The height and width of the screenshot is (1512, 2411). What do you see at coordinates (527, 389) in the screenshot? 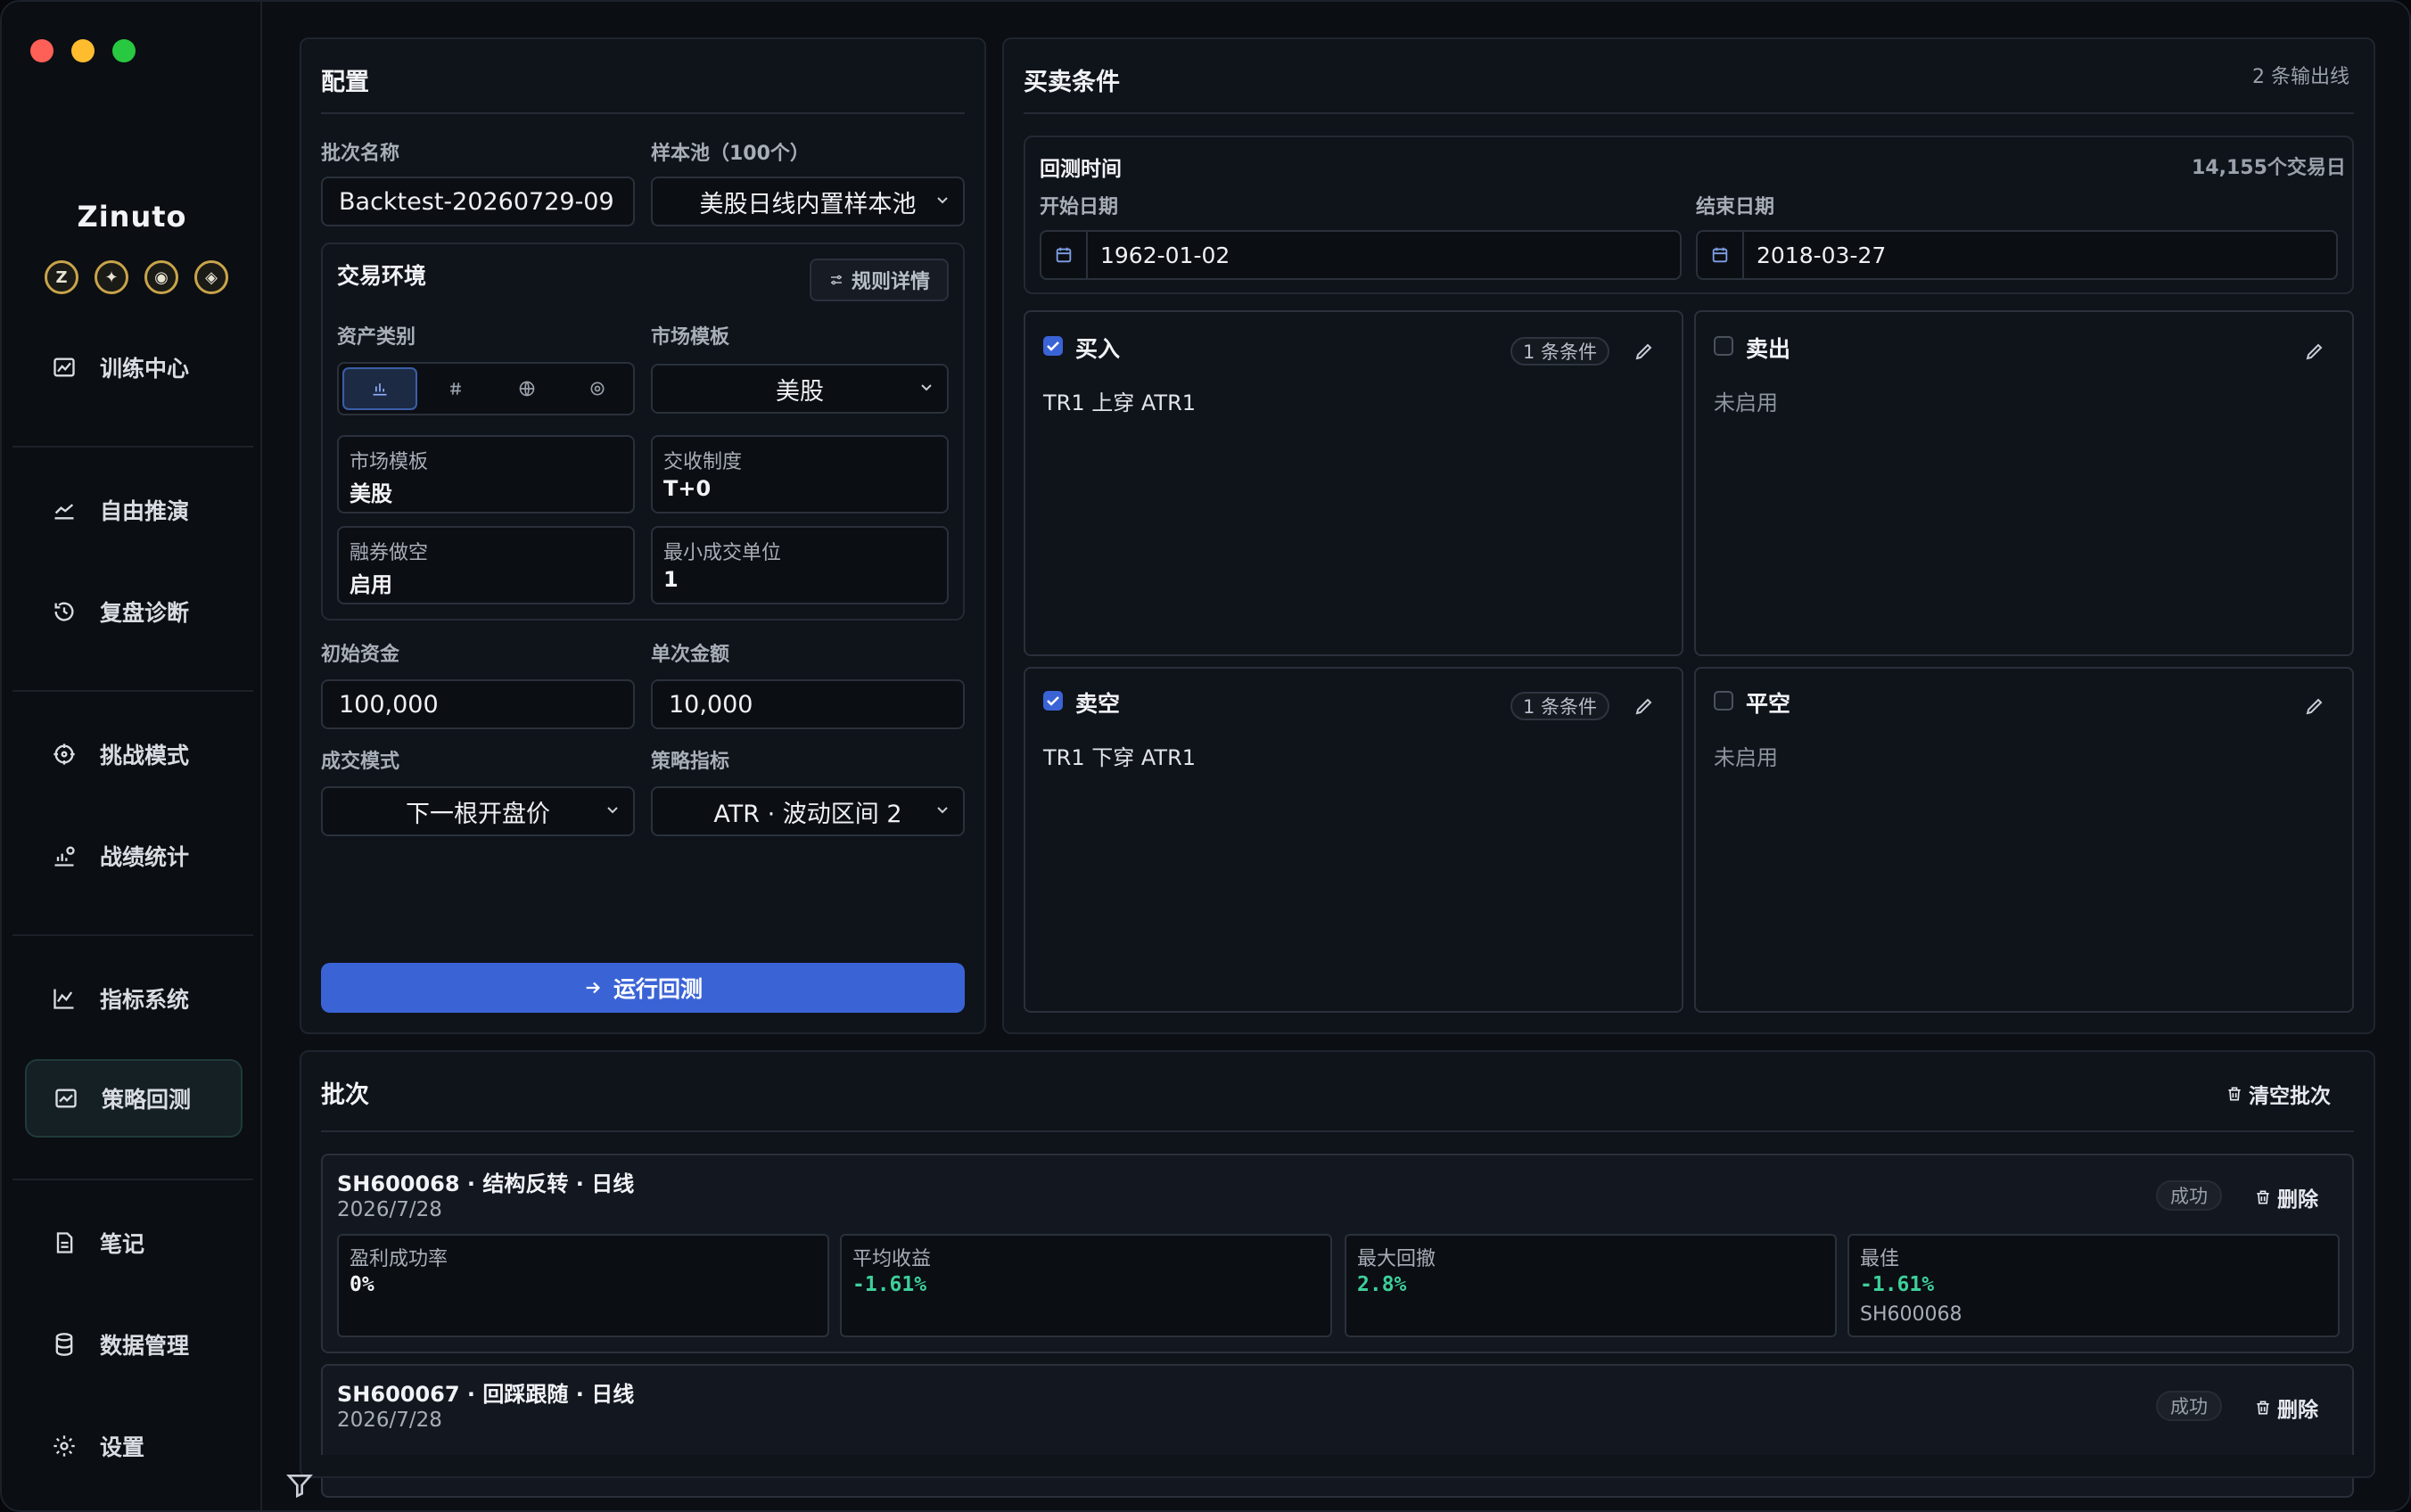
I see `asset-globe-option` at bounding box center [527, 389].